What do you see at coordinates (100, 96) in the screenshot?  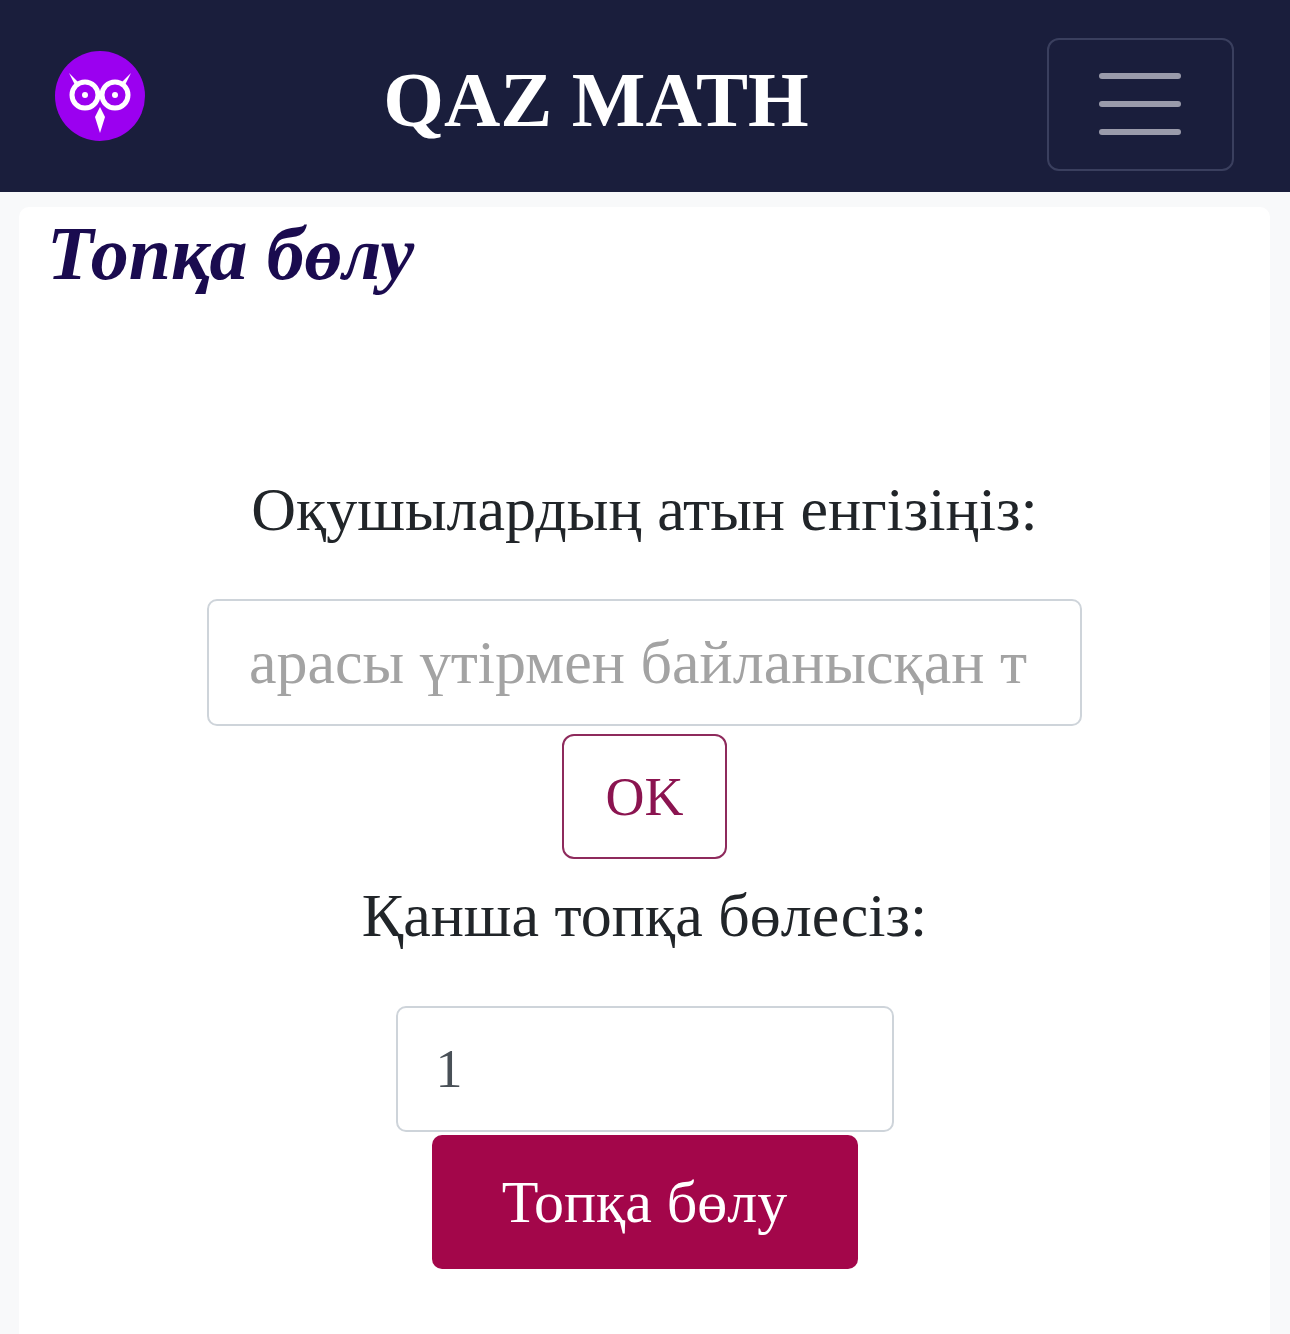 I see `owl-logo-icon` at bounding box center [100, 96].